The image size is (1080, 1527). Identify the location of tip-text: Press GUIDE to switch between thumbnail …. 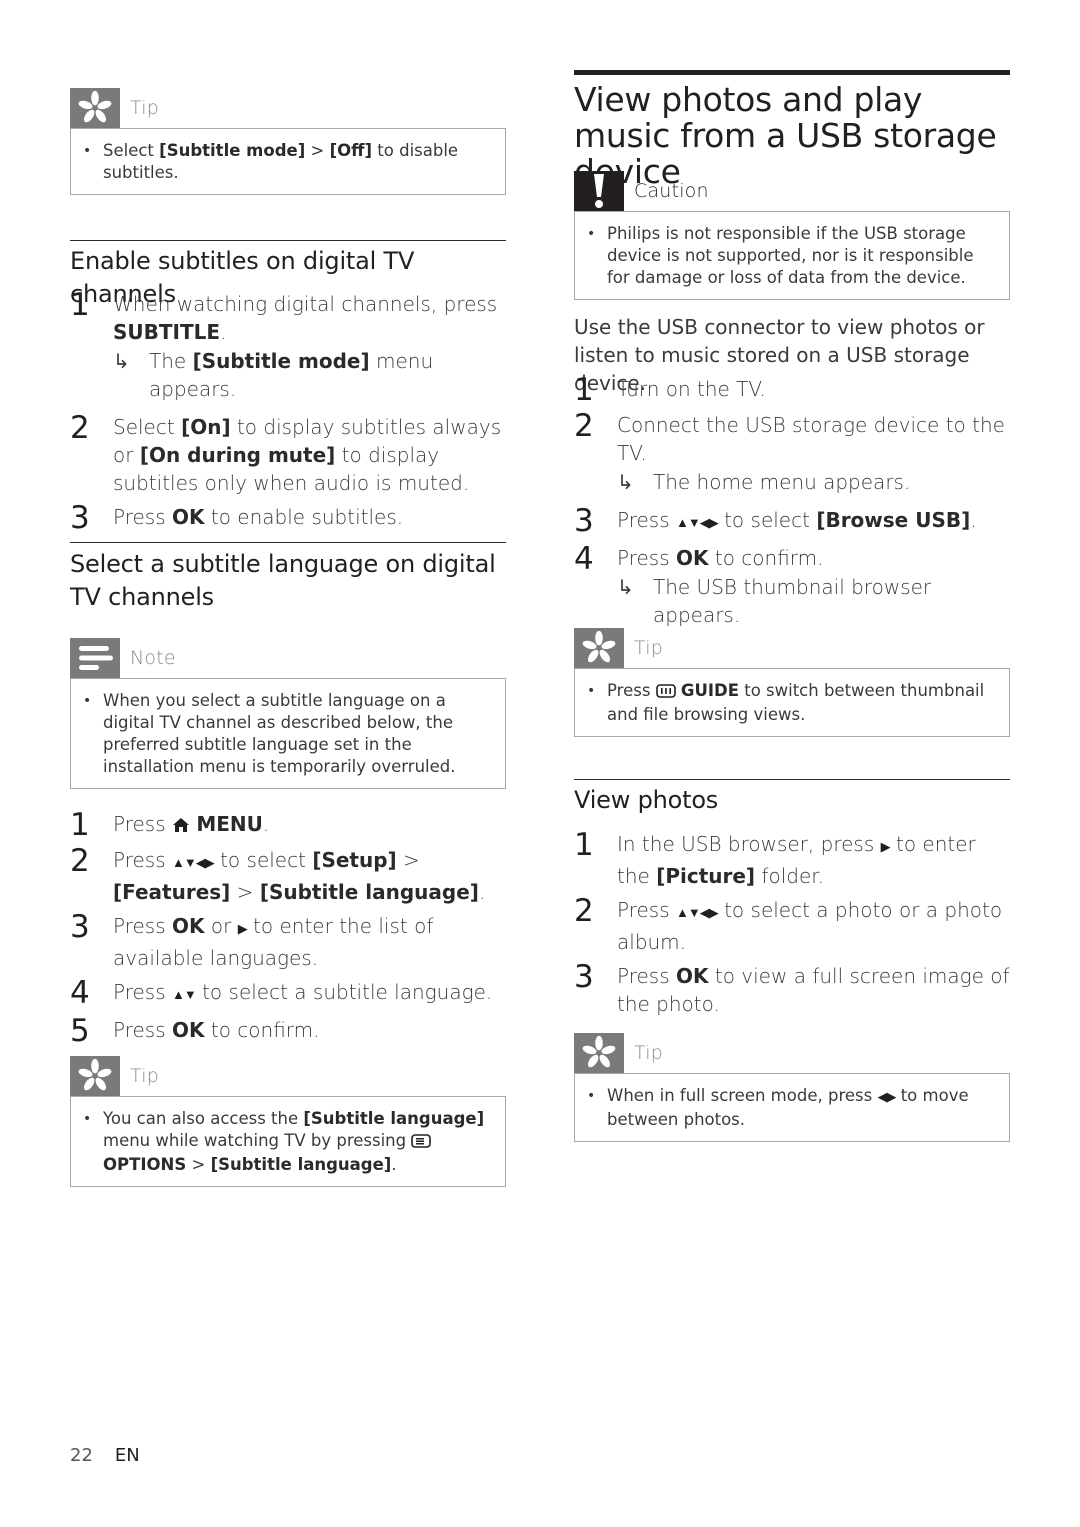
(796, 702).